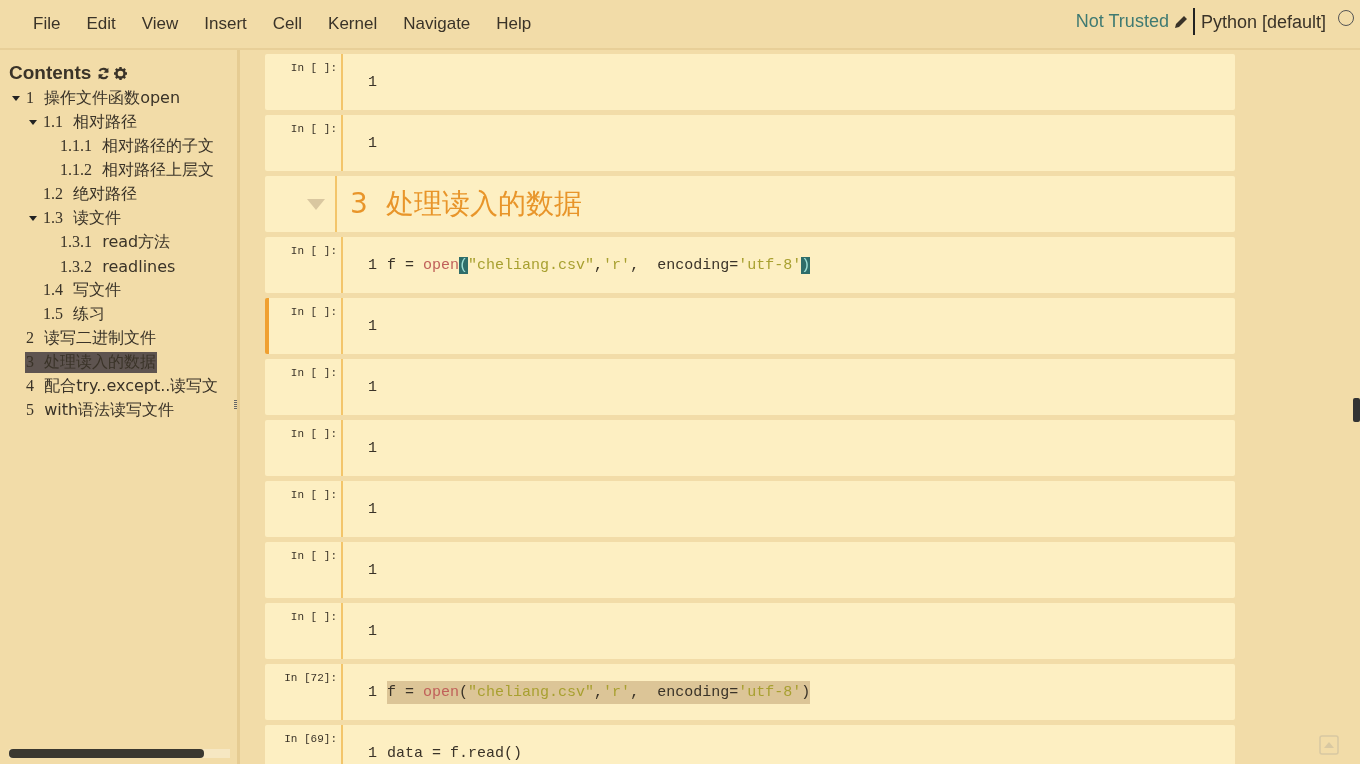 Image resolution: width=1360 pixels, height=764 pixels. What do you see at coordinates (750, 692) in the screenshot?
I see `code-cell: In [72]: 1 f = open("cheliang.csv",'r', encoding='utf-8')` at bounding box center [750, 692].